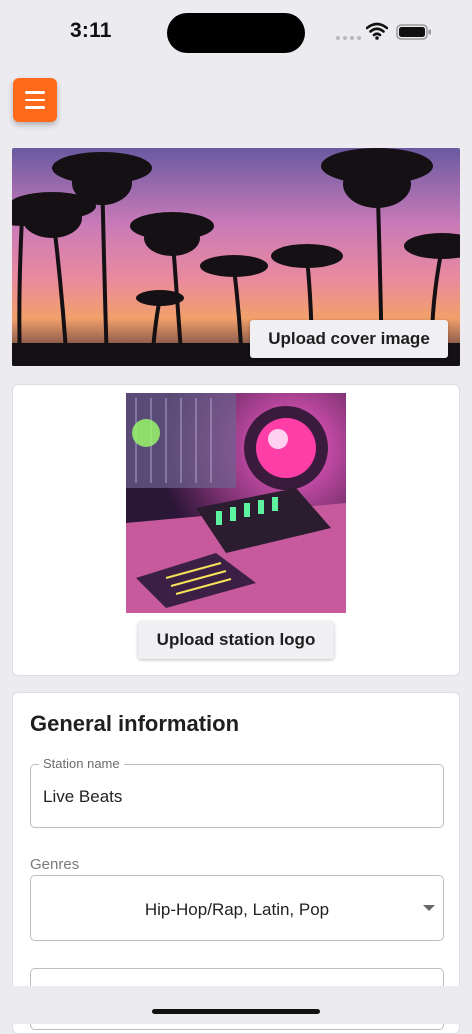 The image size is (472, 1034). I want to click on genres-select: Hip-Hop/Rap, Latin, Pop, so click(237, 908).